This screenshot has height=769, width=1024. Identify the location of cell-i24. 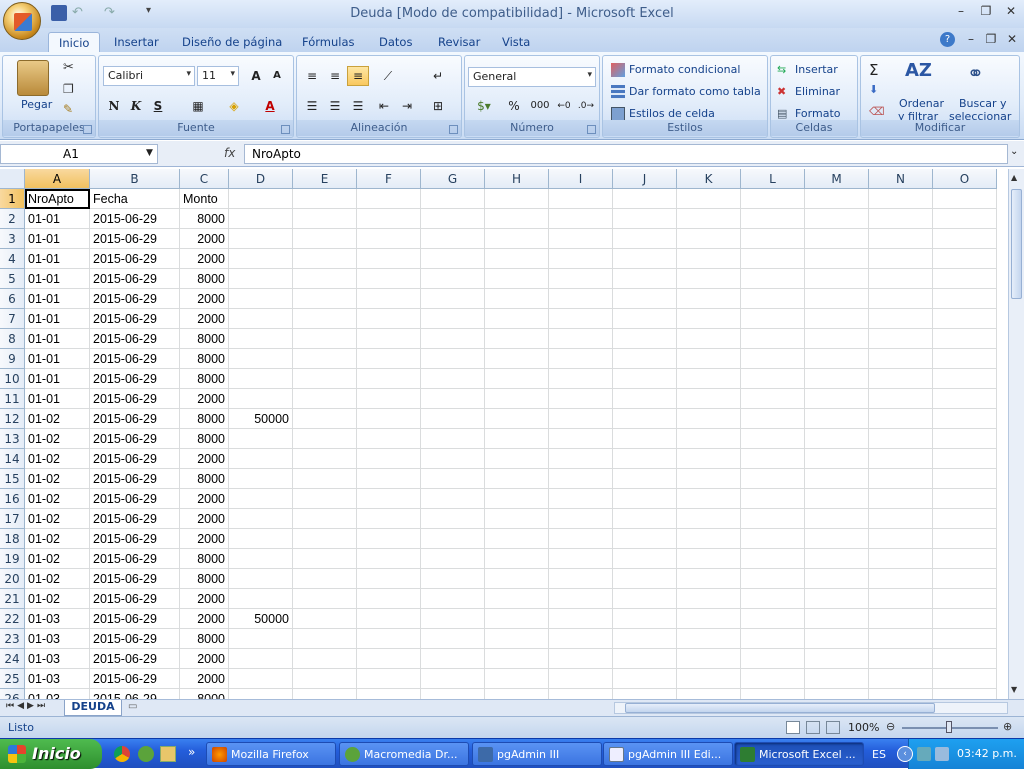
(581, 659).